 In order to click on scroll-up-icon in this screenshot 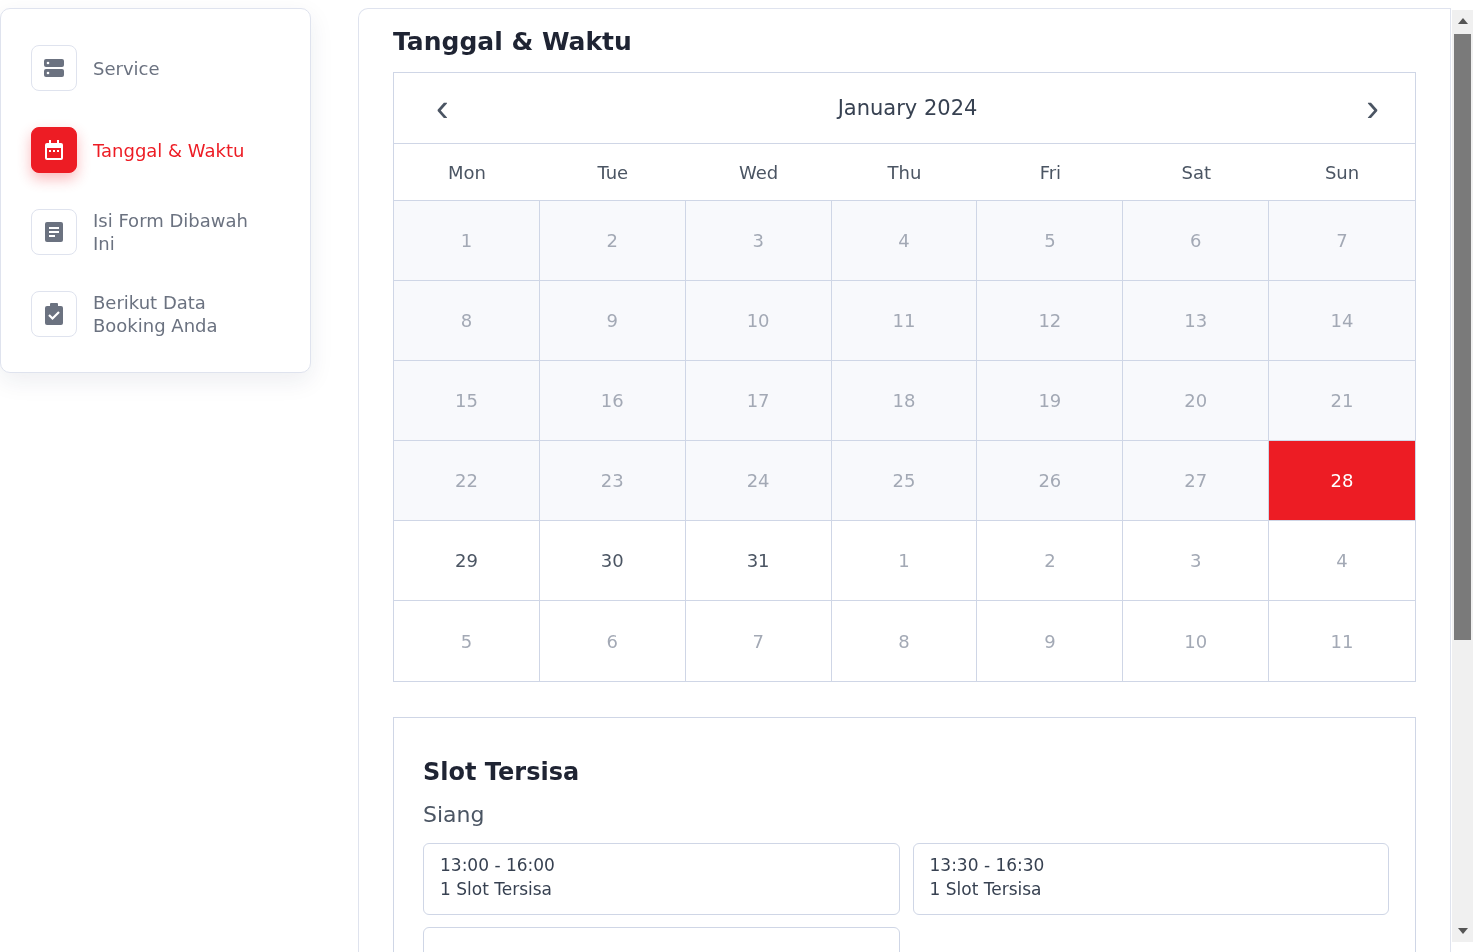, I will do `click(1462, 21)`.